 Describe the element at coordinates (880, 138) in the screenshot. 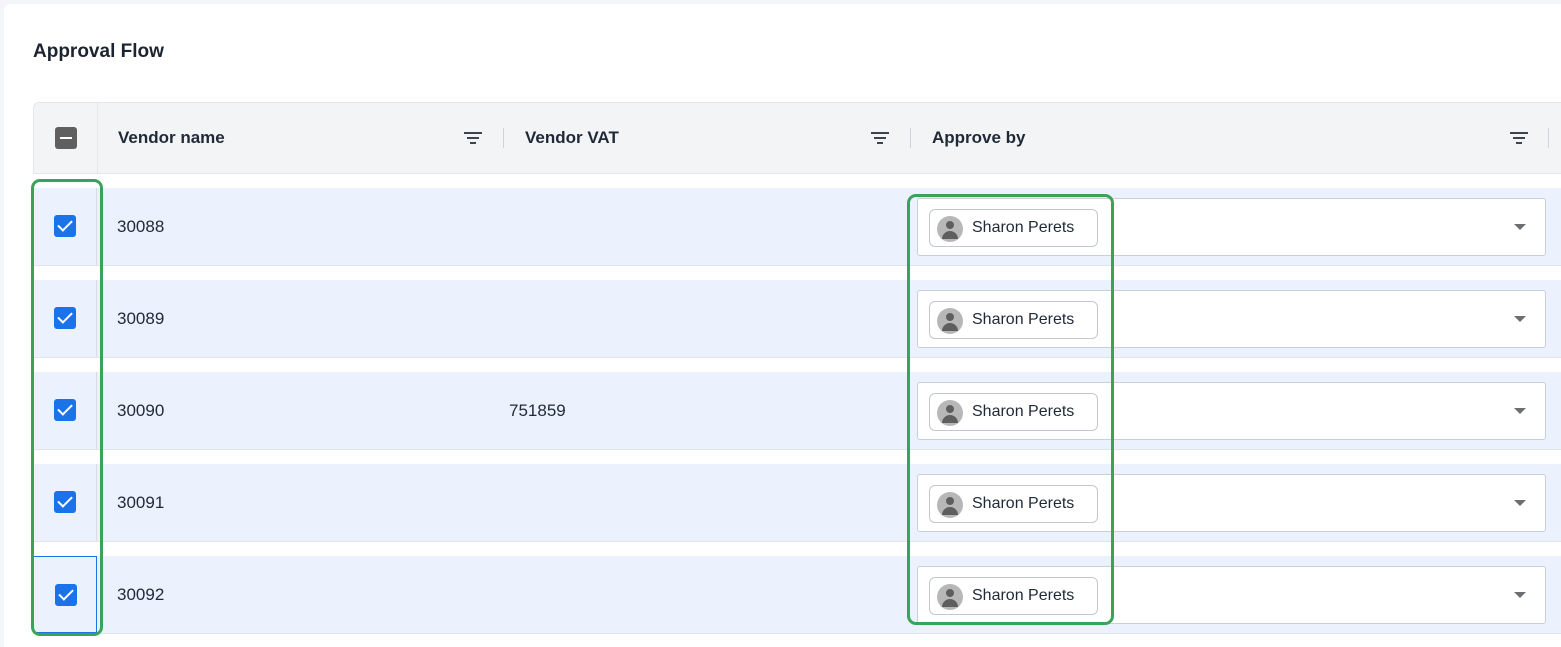

I see `vendor-vat-filter-icon` at that location.